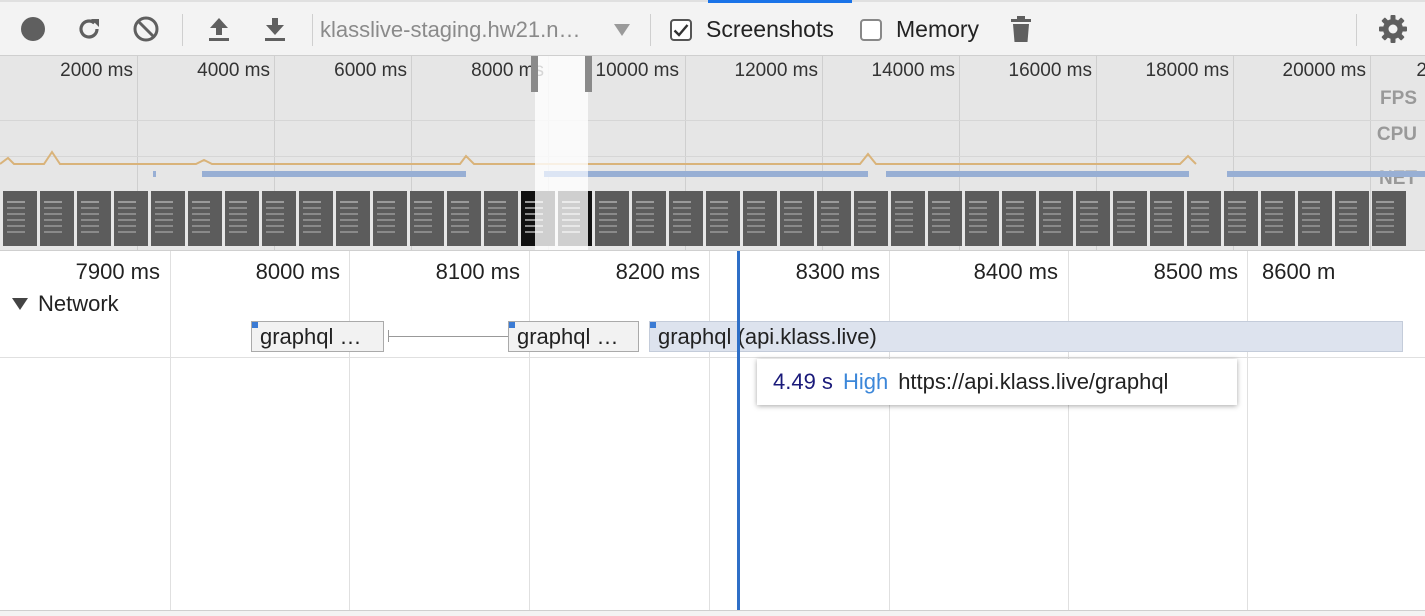 The width and height of the screenshot is (1425, 616). I want to click on overview-tick: 20000 ms, so click(1324, 70).